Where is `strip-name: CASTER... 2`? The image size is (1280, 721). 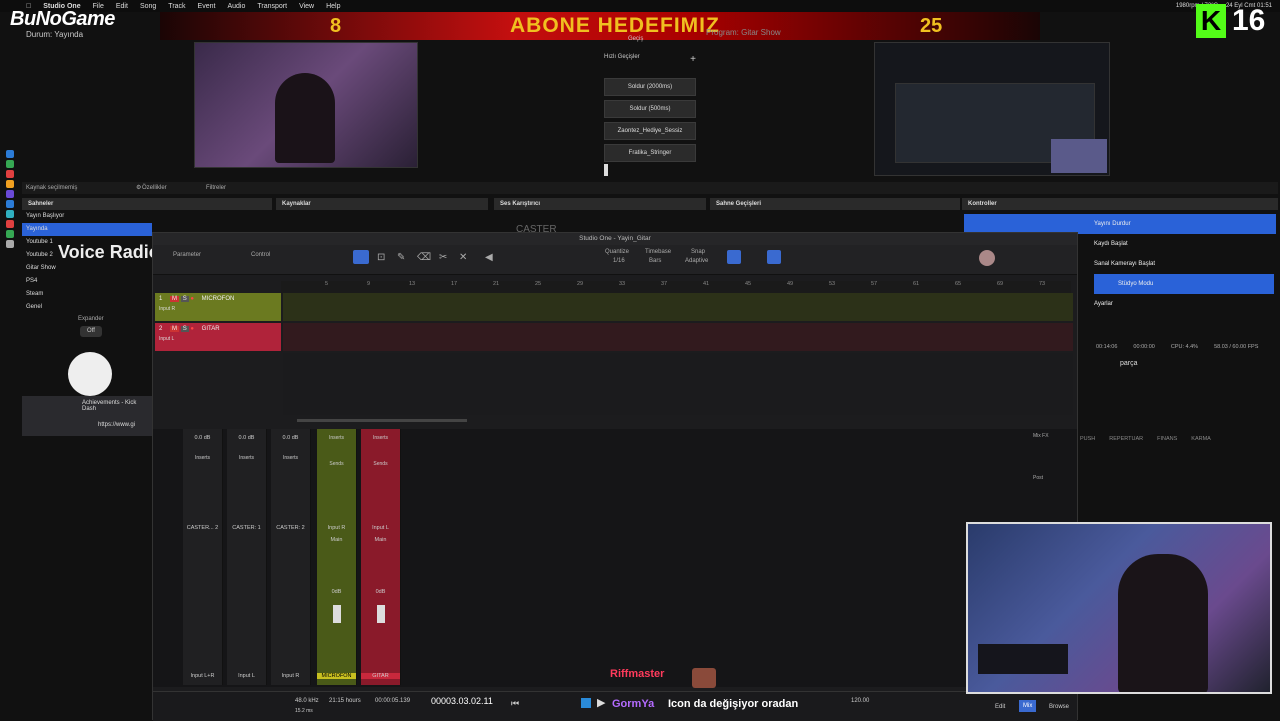
strip-name: CASTER... 2 is located at coordinates (202, 528).